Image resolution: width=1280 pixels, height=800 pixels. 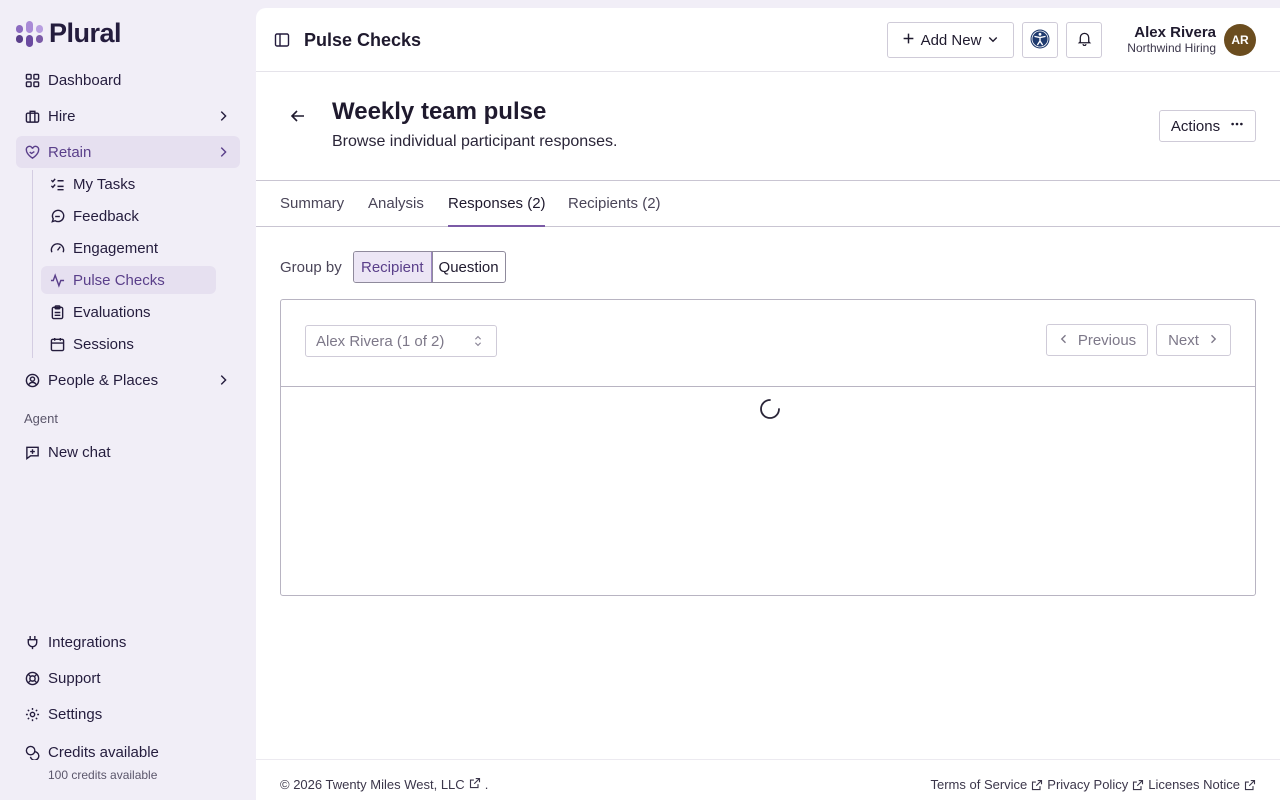 What do you see at coordinates (128, 452) in the screenshot?
I see `sidebar-item-new-chat: New chat` at bounding box center [128, 452].